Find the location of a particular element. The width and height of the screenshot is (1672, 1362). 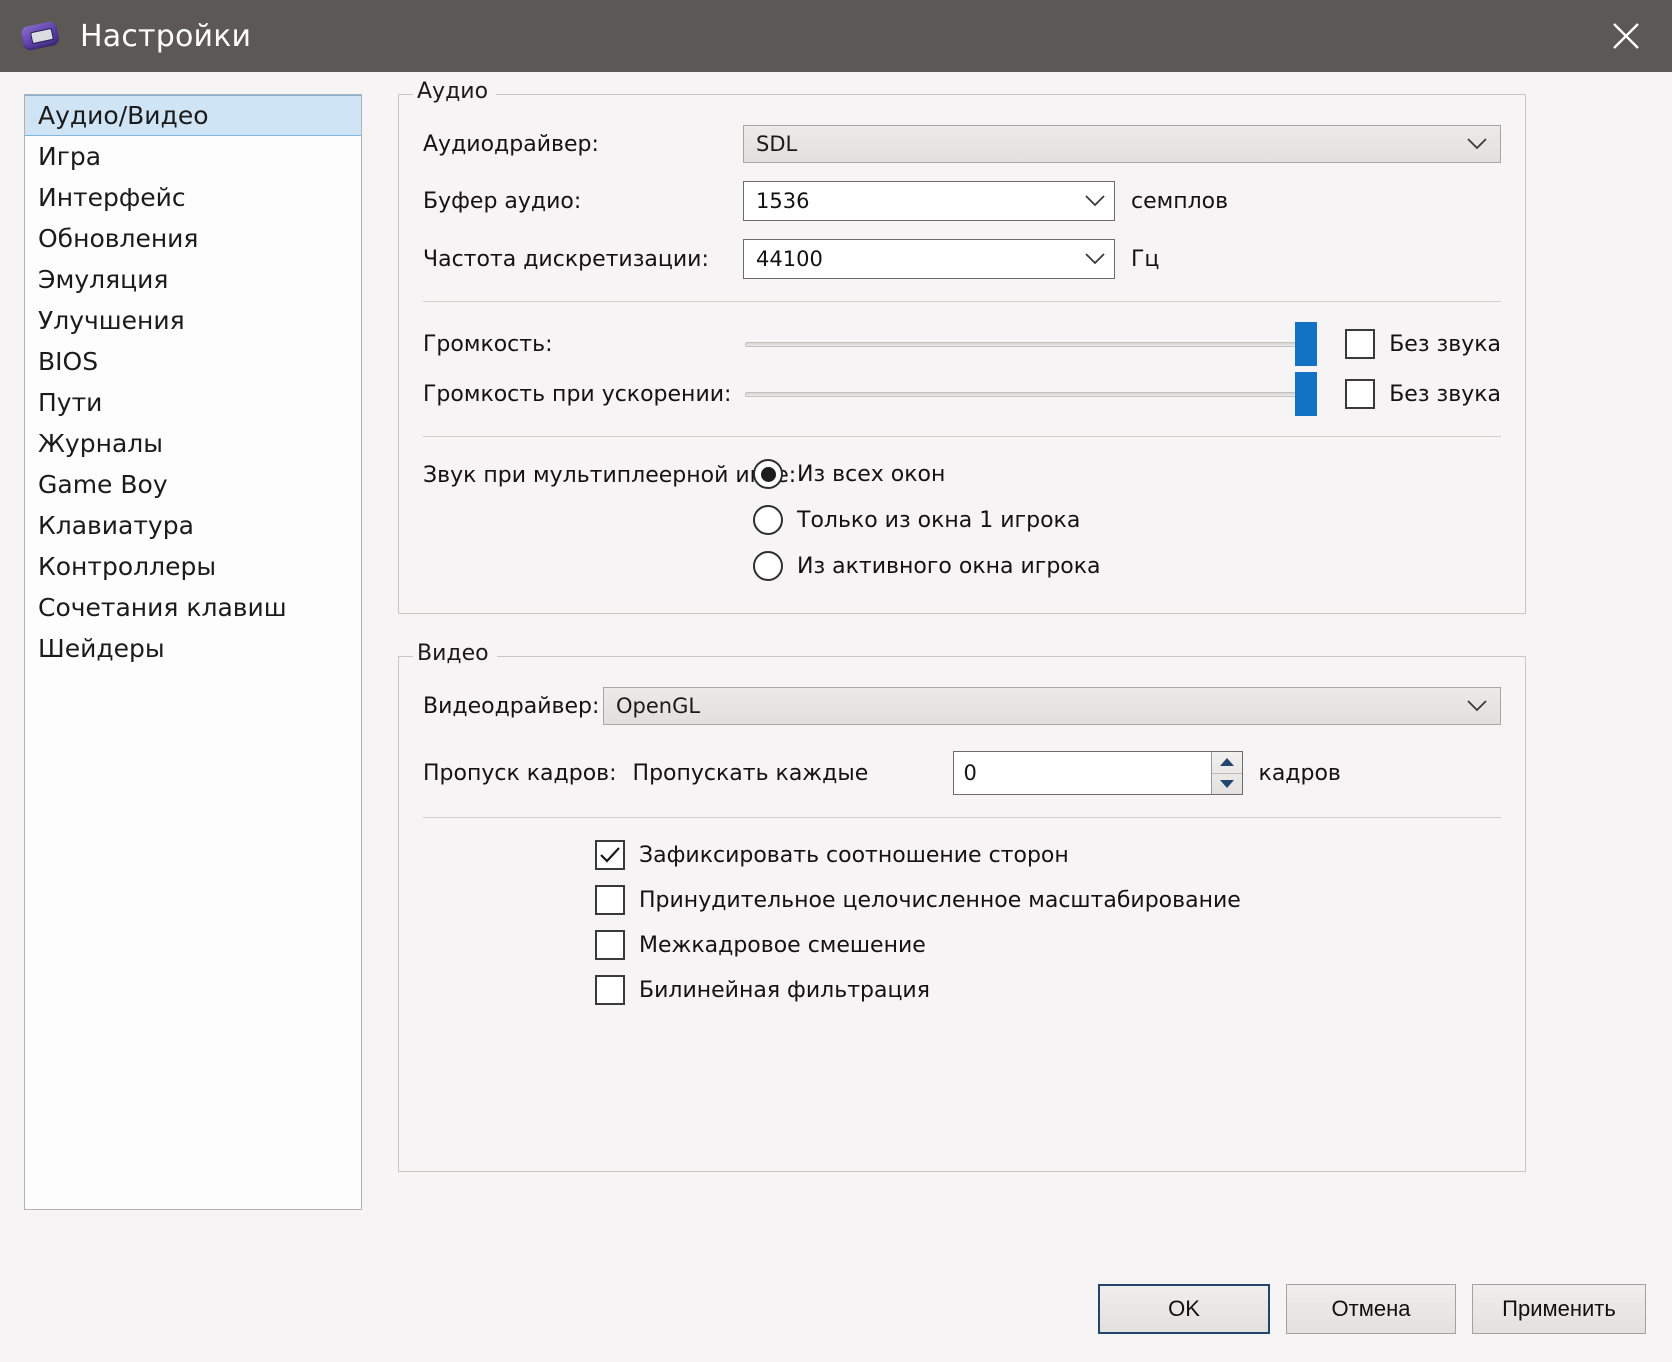

audio-samplerate-label: Частота дискретизации: is located at coordinates (566, 259).